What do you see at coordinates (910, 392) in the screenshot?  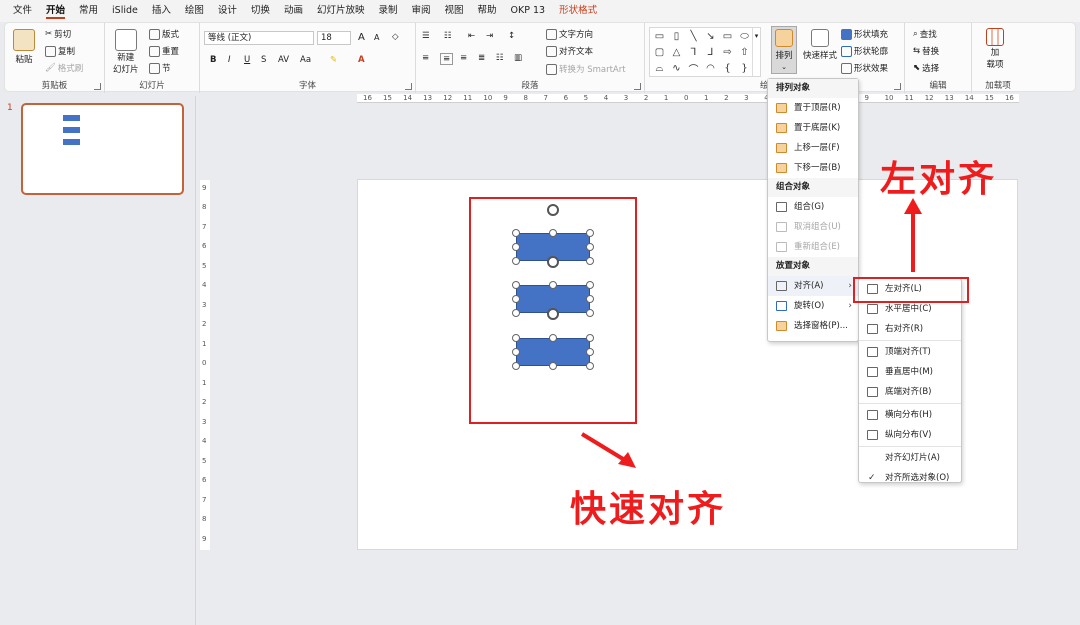 I see `align-bottom-item: 底端对齐(B)` at bounding box center [910, 392].